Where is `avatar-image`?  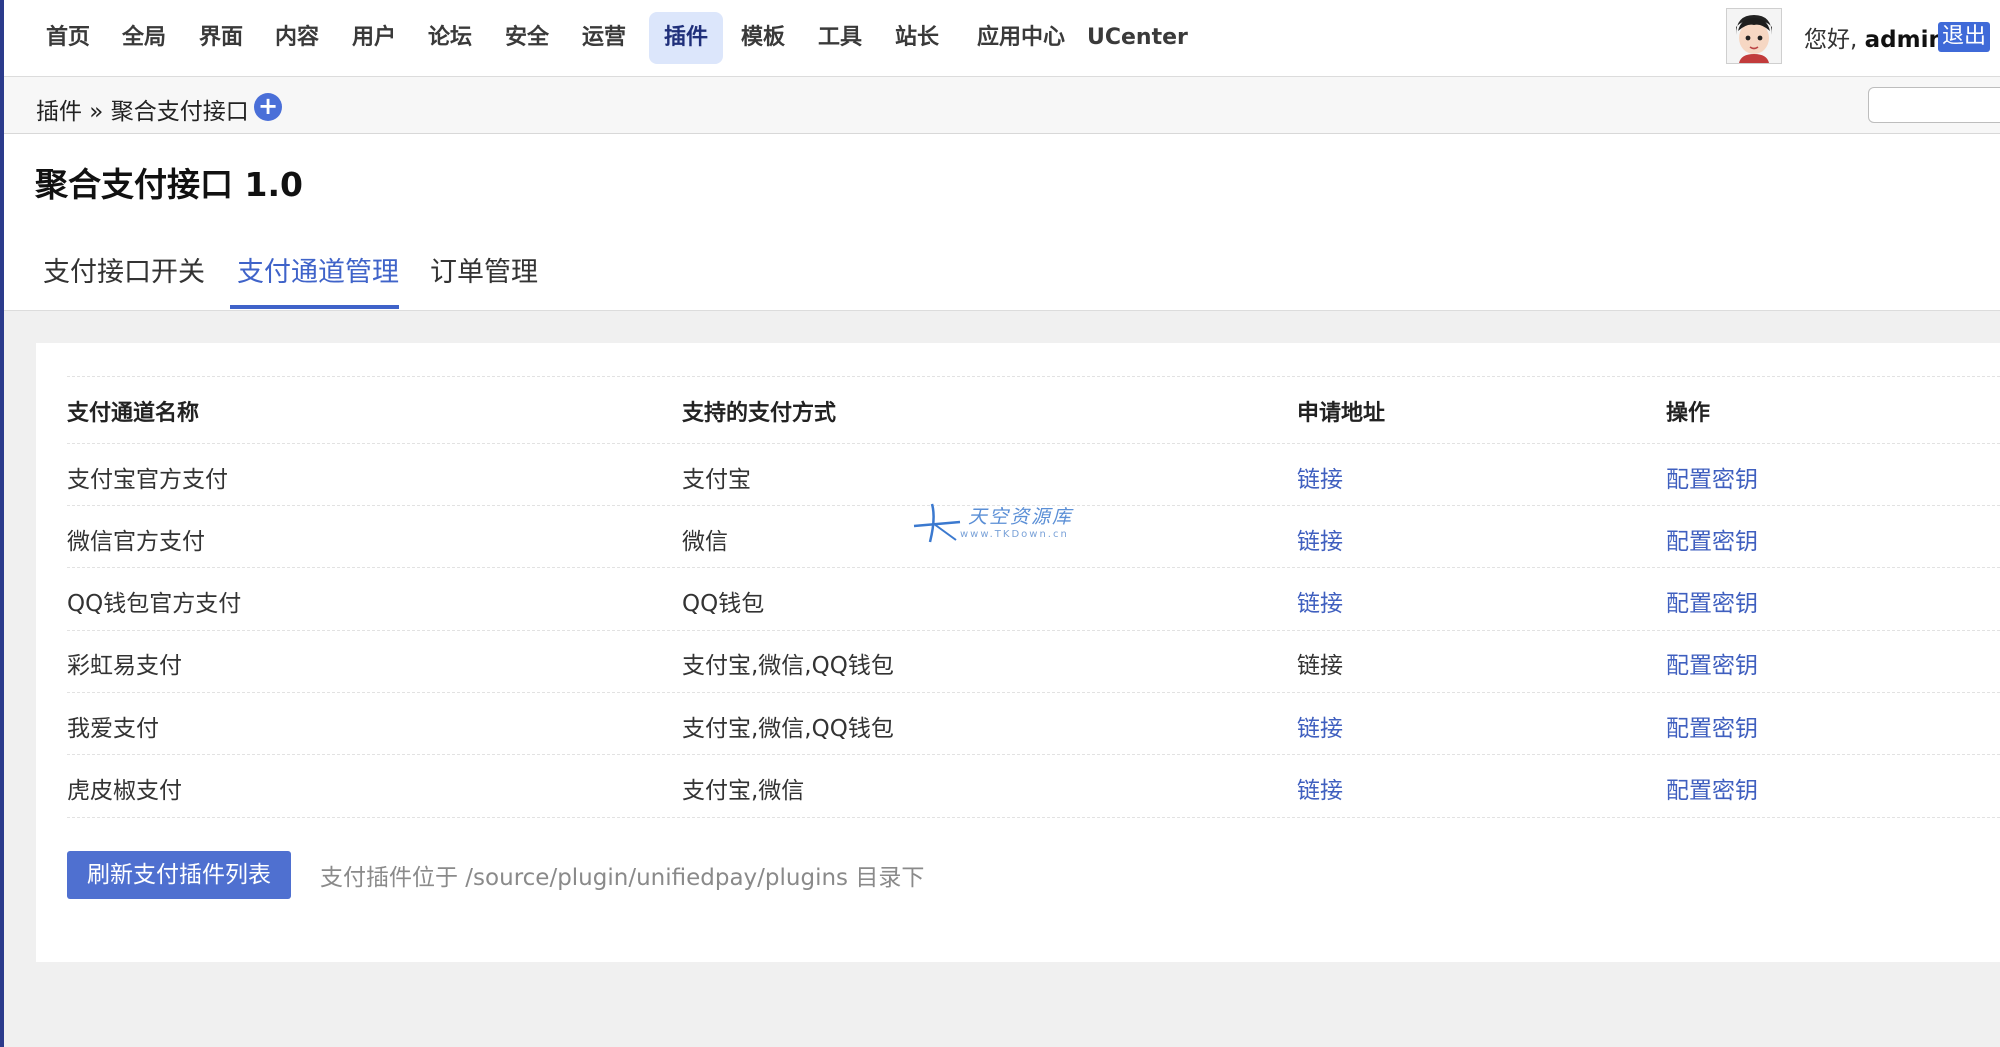 avatar-image is located at coordinates (1754, 36).